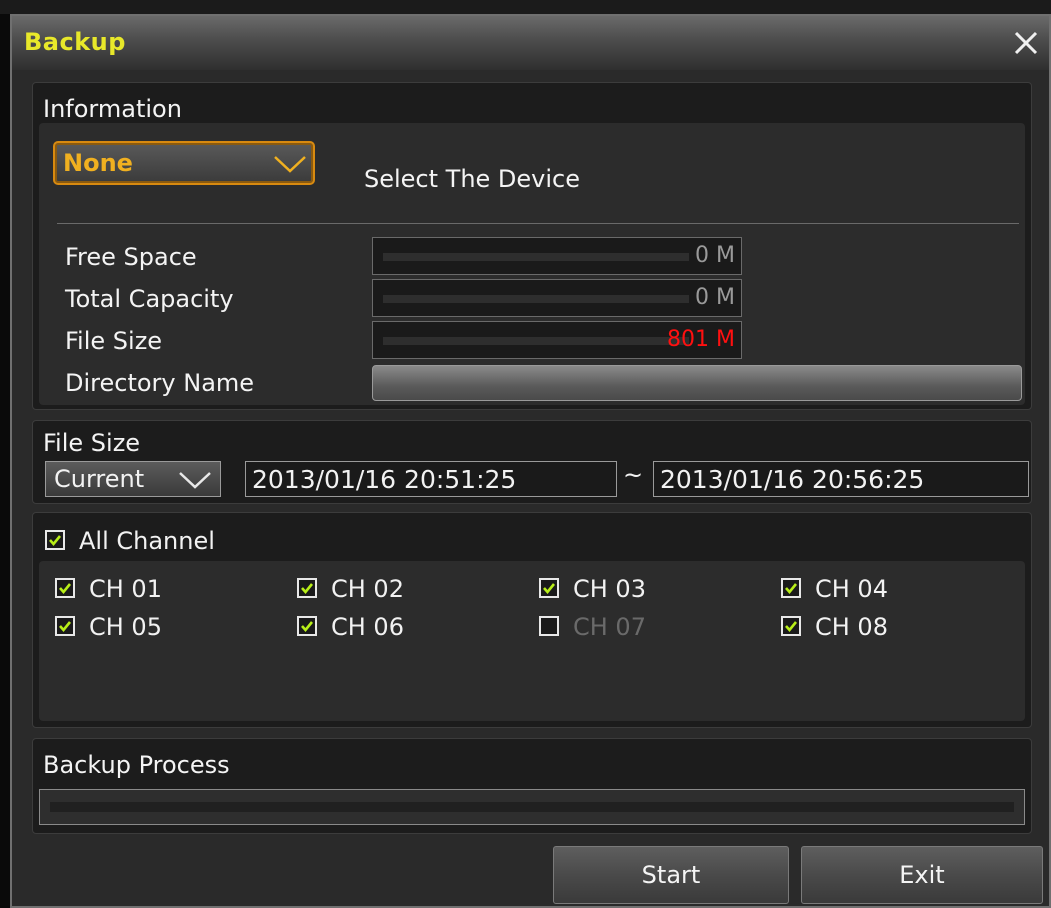  I want to click on end-datetime-field: 2013/01/16 20:56:25, so click(841, 479).